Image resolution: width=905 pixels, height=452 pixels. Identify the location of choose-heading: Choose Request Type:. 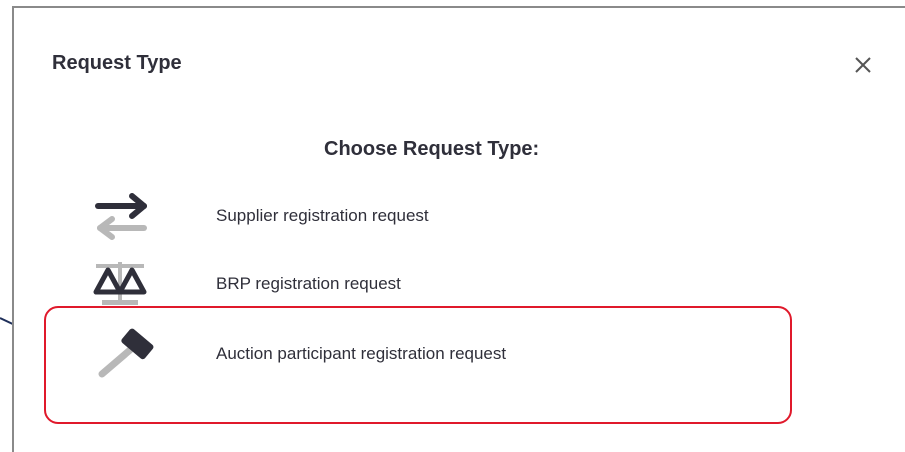
(432, 149).